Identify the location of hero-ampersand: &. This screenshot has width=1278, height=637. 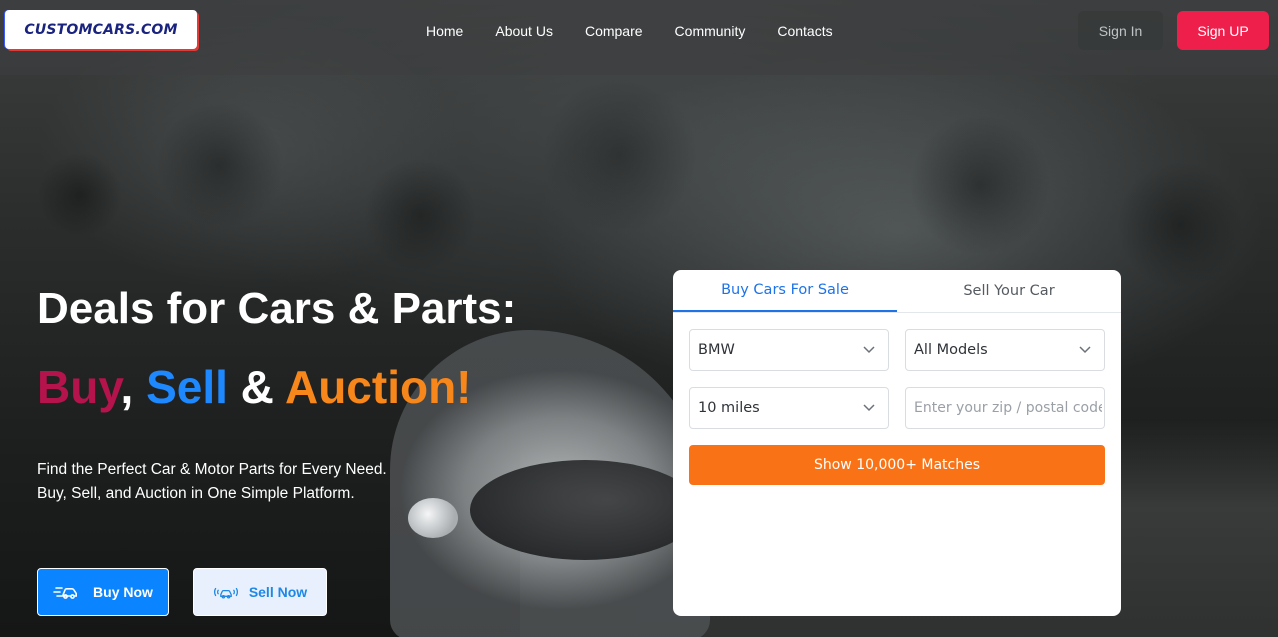
(256, 387).